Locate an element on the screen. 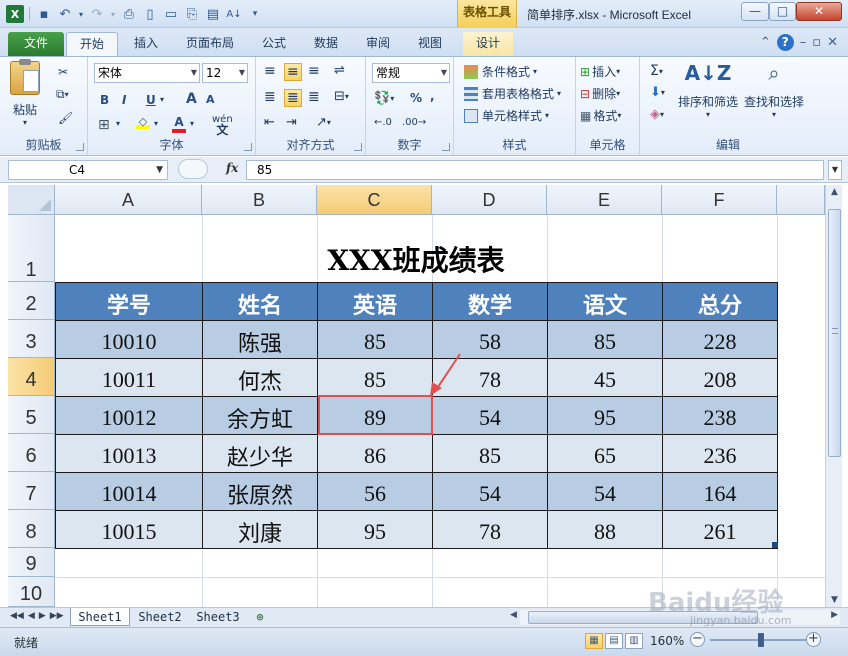 This screenshot has width=848, height=656. zoom-level: 160% is located at coordinates (667, 641).